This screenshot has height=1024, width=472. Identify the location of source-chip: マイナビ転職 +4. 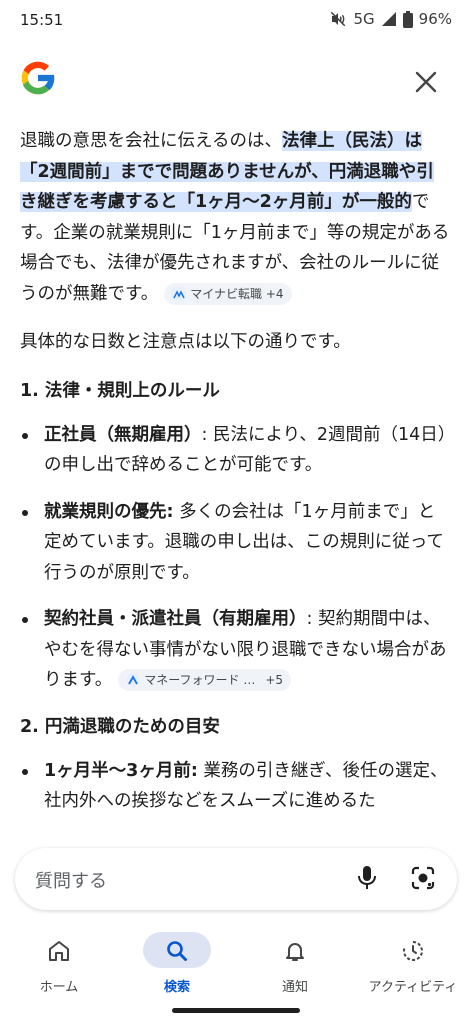
(228, 293).